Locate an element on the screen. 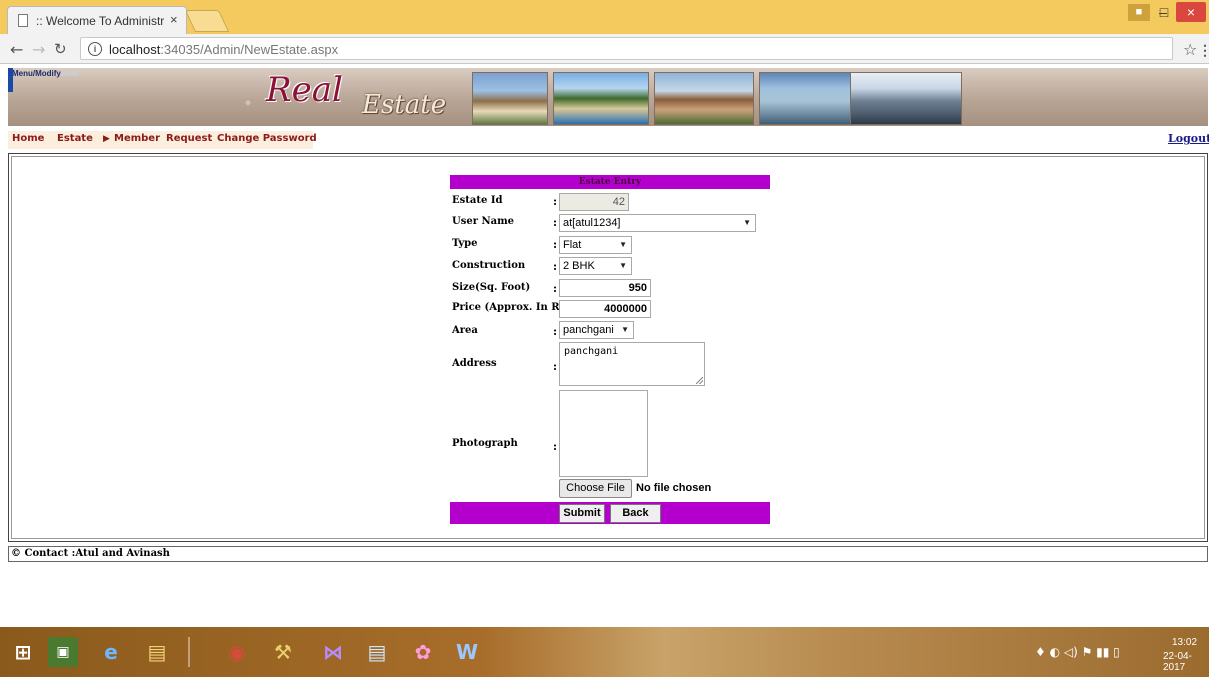 The width and height of the screenshot is (1209, 677). menu-item-member: Member is located at coordinates (137, 138).